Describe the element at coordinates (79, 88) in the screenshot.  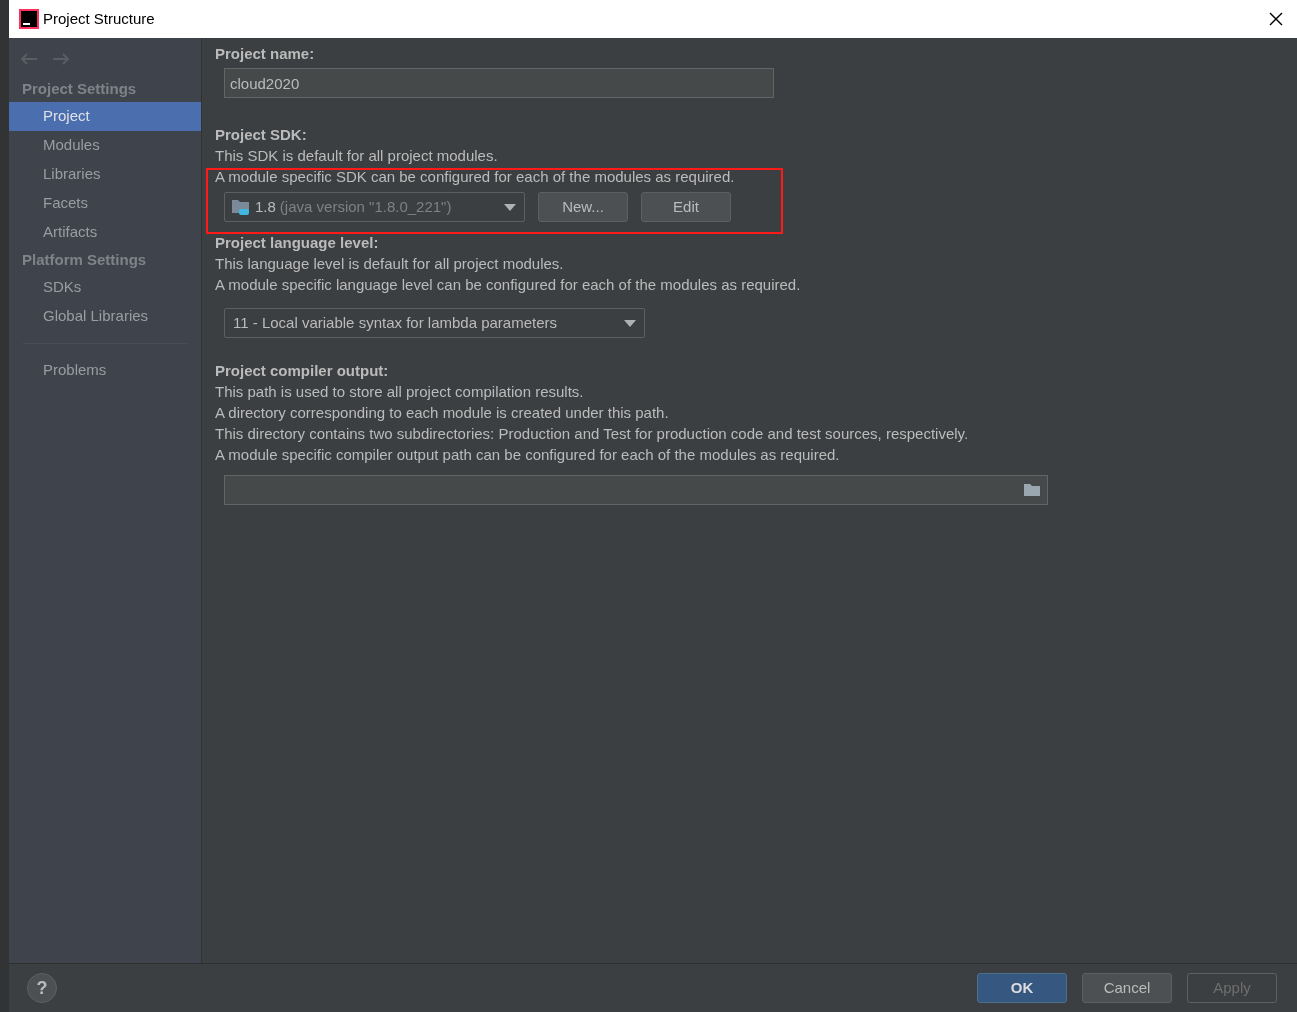
I see `sidebar-heading: Project Settings` at that location.